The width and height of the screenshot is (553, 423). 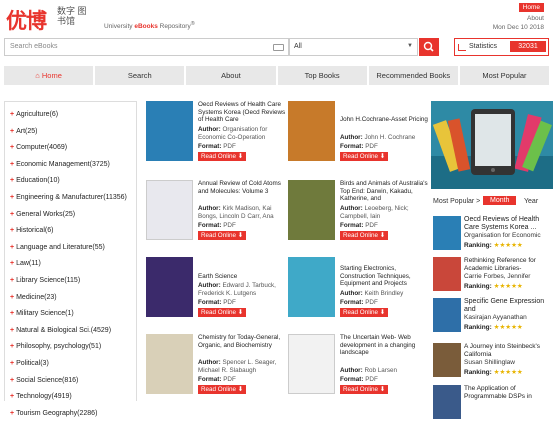 What do you see at coordinates (70, 248) in the screenshot?
I see `category-item: + Language and Literature(55)` at bounding box center [70, 248].